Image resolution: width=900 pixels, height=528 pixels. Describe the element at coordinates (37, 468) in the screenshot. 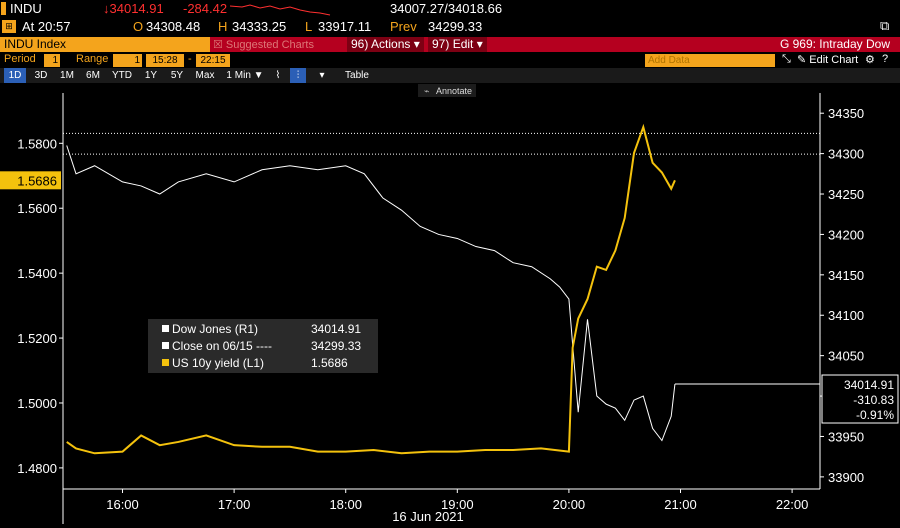

I see `left-tick-label: 1.4800` at that location.